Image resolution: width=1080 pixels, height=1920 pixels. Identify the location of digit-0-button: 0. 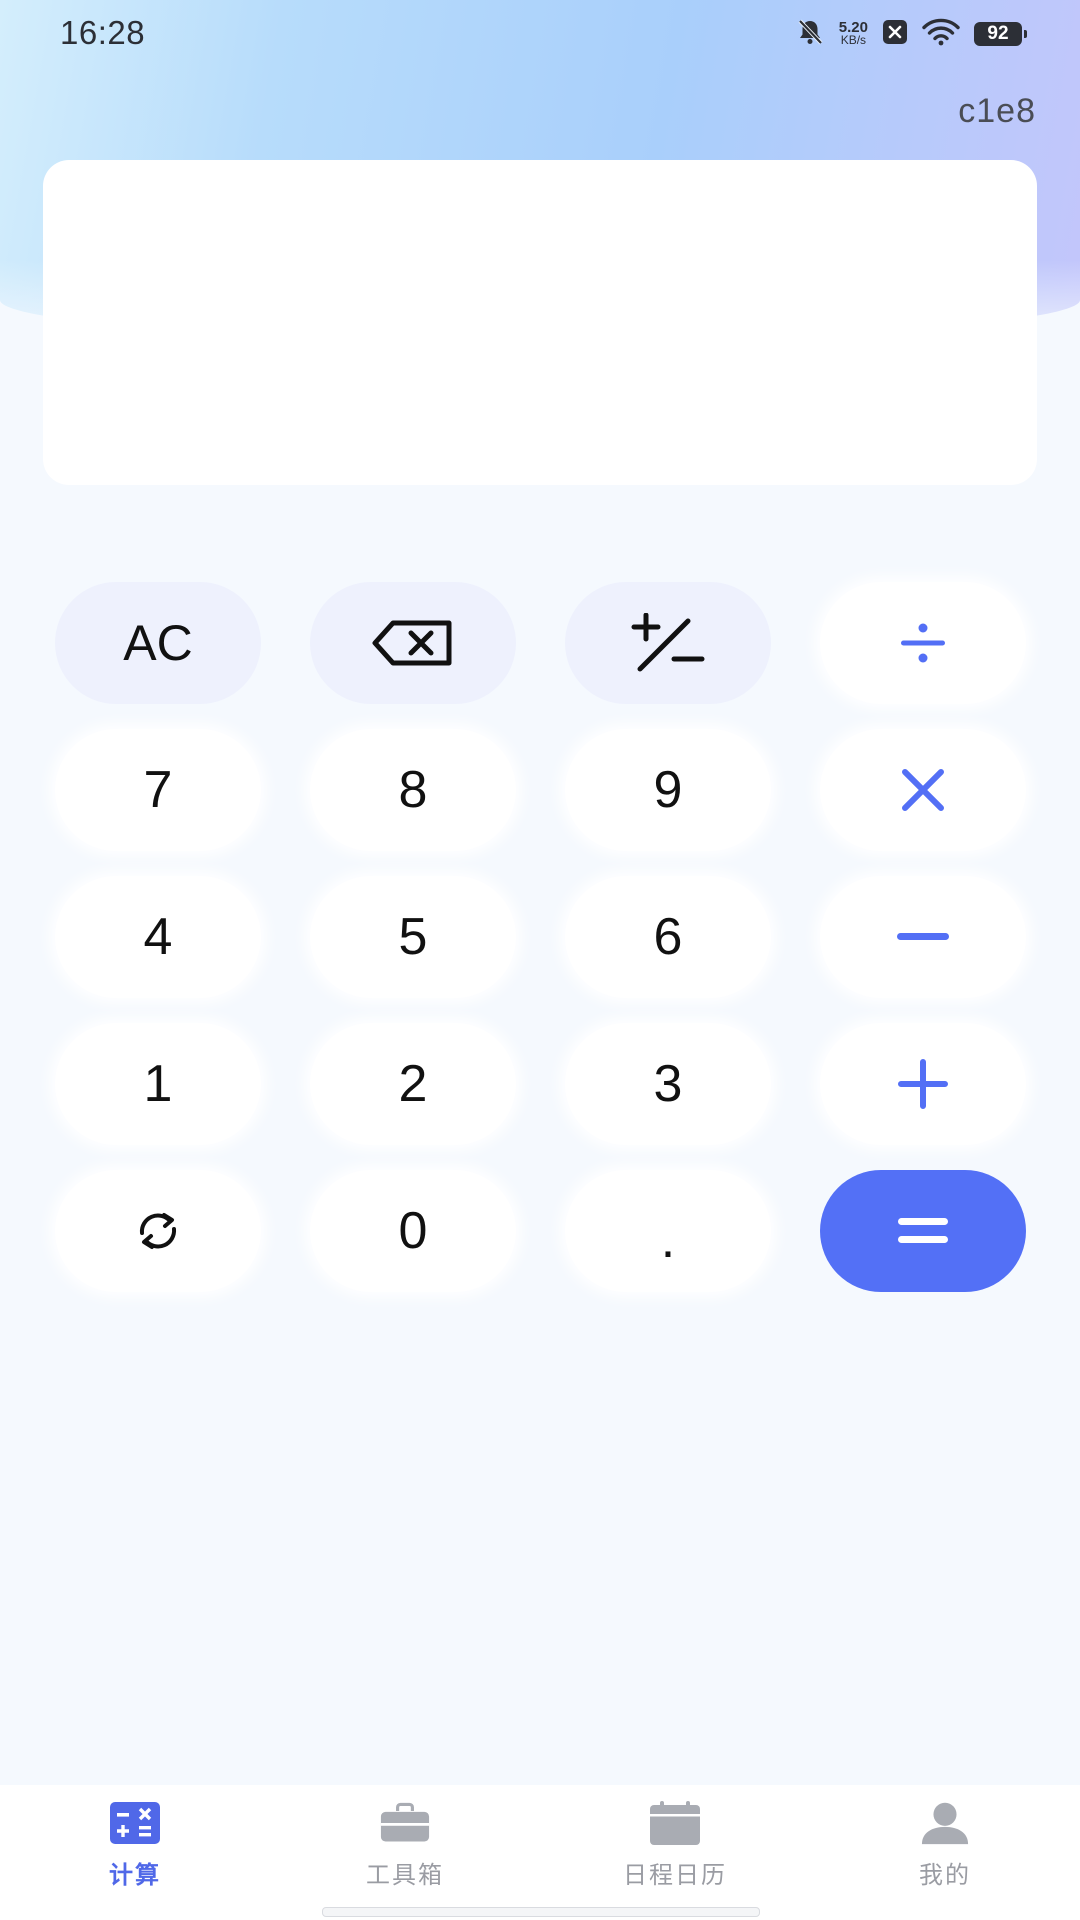
(413, 1231).